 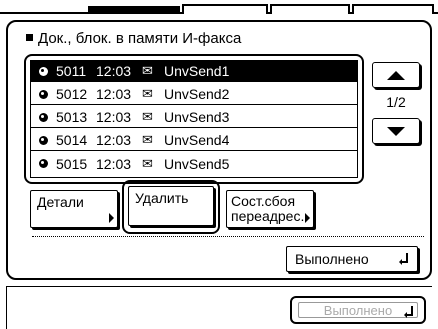 I want to click on job-name: UnvSend3, so click(x=197, y=117).